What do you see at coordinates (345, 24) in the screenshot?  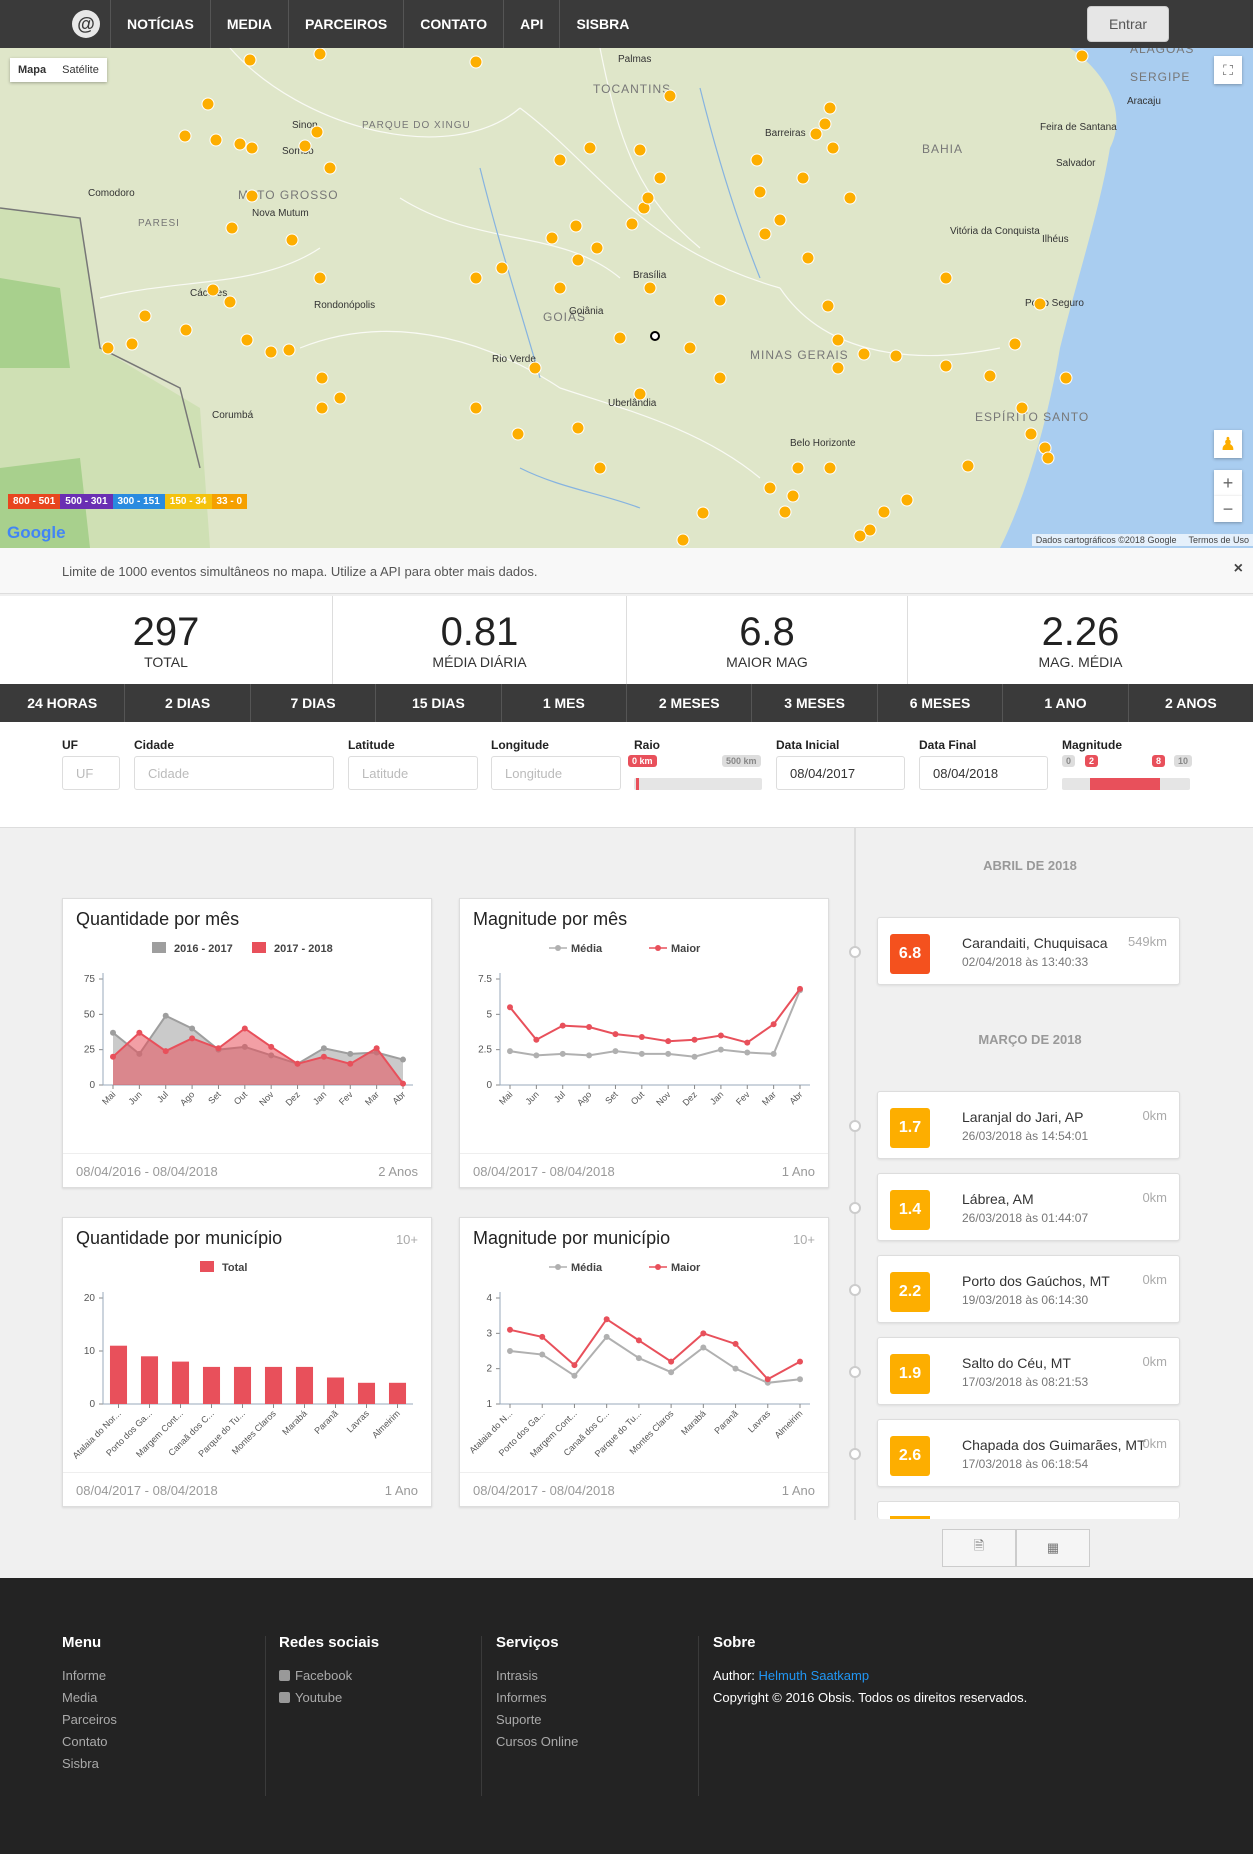 I see `nav-parceiros: PARCEIROS` at bounding box center [345, 24].